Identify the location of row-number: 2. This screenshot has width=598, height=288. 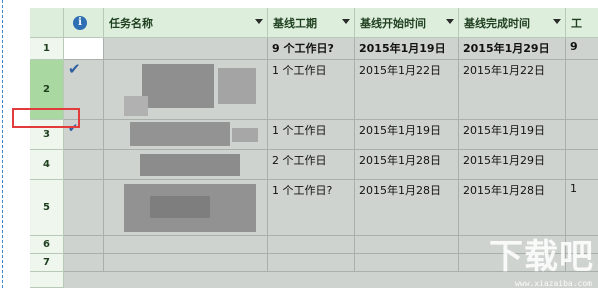
(46, 89).